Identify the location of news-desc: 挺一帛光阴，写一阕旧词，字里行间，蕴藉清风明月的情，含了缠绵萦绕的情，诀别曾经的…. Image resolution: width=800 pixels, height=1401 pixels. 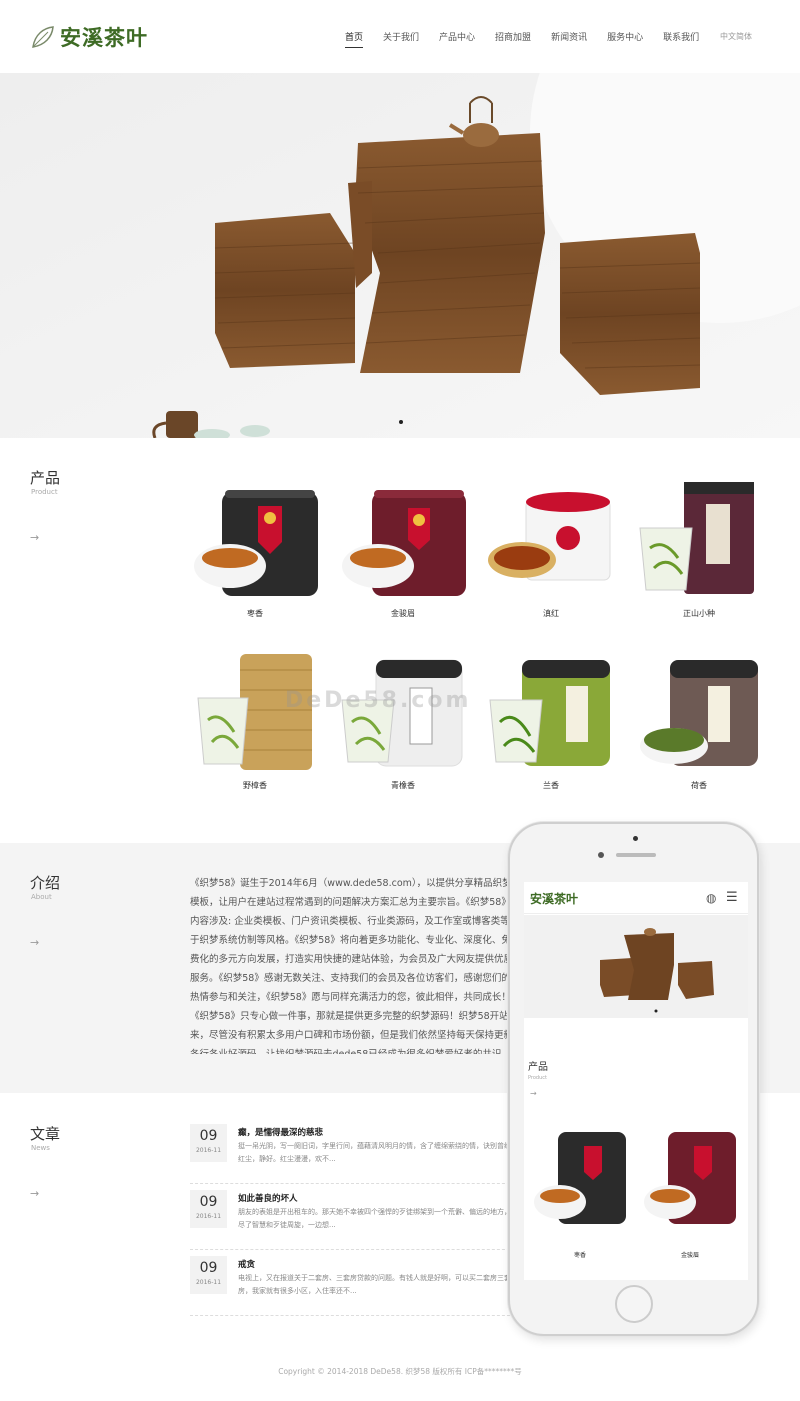
(378, 1152).